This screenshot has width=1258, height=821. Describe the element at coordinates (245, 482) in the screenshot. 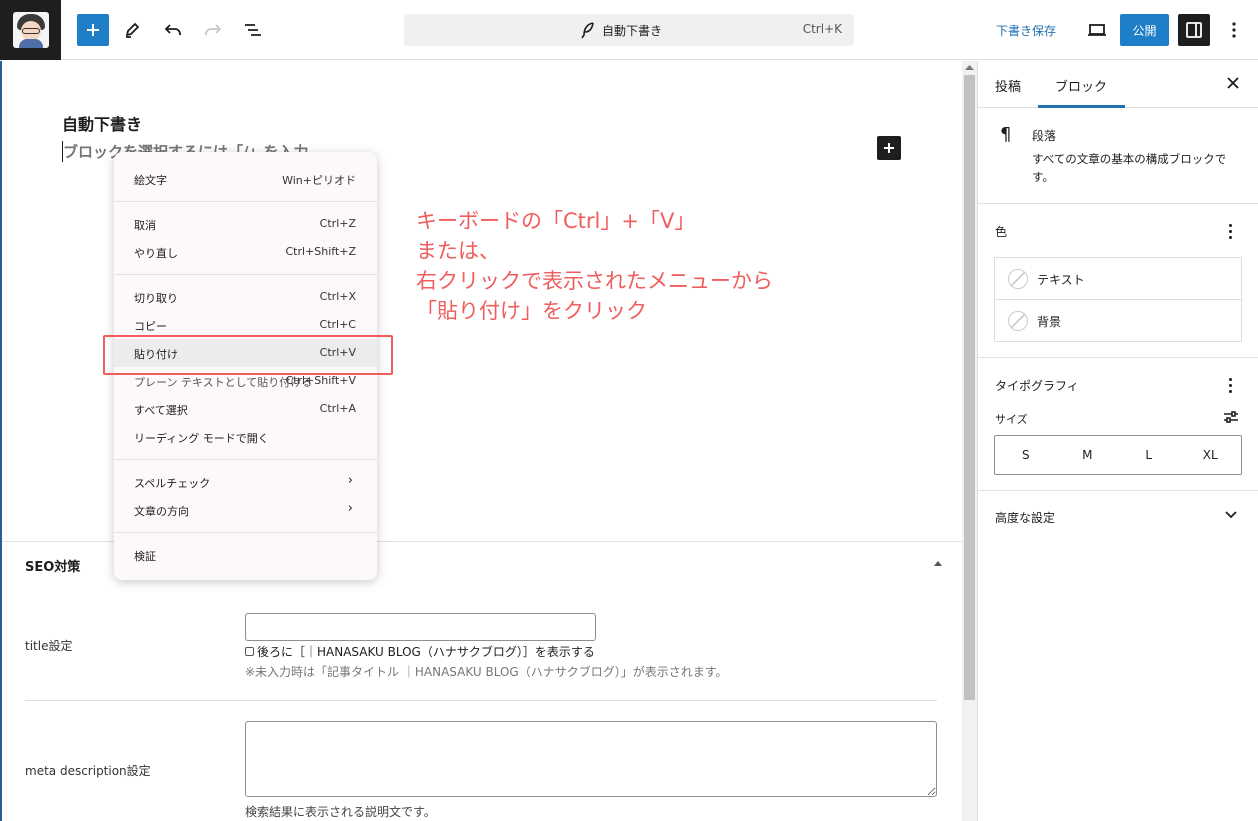

I see `menu-item-spellcheck: スペルチェック ›` at that location.